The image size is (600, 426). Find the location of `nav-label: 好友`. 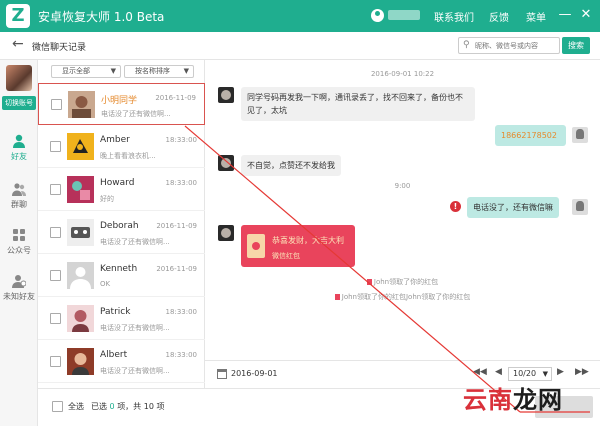

nav-label: 好友 is located at coordinates (19, 156).